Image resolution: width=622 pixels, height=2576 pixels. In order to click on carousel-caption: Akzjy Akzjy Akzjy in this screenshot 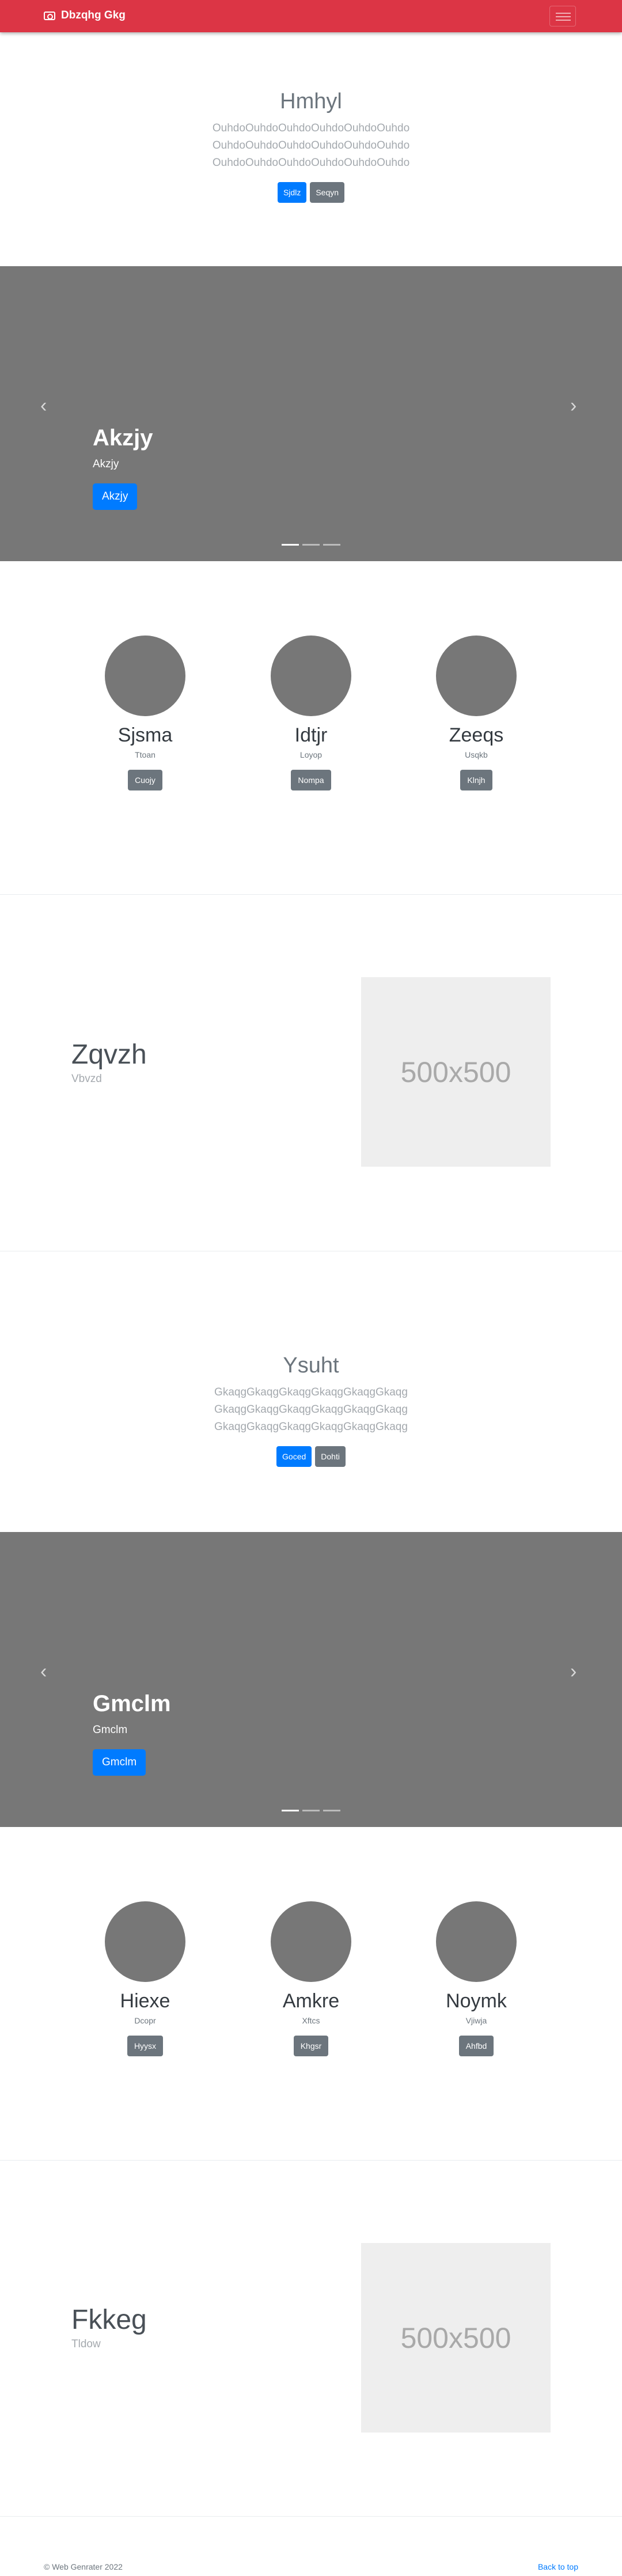, I will do `click(123, 467)`.